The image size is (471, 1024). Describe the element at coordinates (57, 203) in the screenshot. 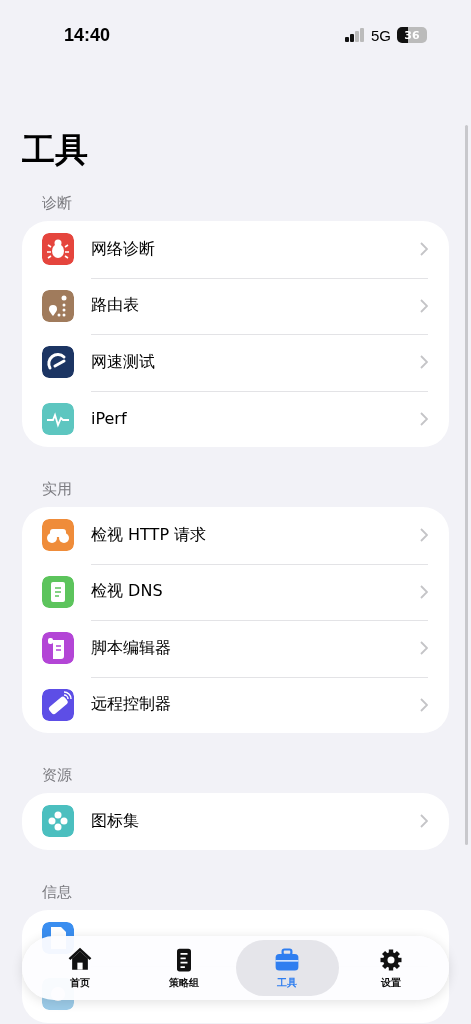

I see `section-header: 诊断` at that location.